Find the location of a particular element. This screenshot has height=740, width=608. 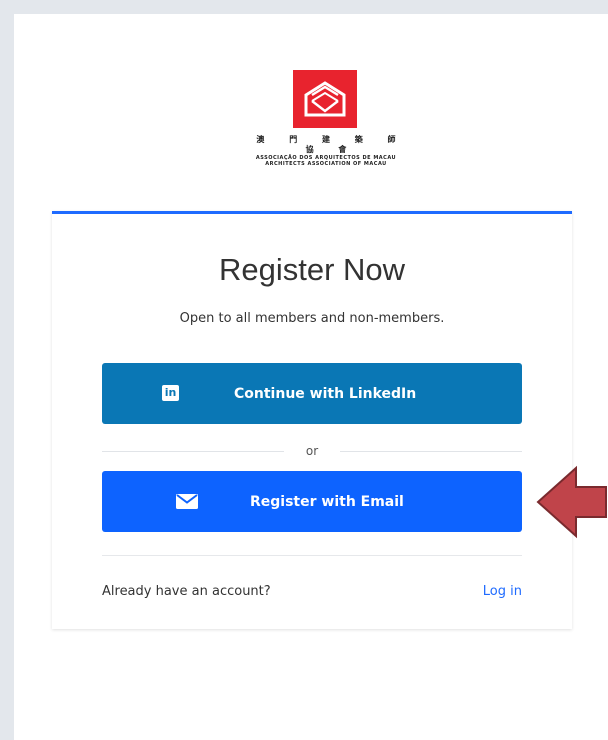

page-subtitle: Open to all members and non-members. is located at coordinates (312, 318).